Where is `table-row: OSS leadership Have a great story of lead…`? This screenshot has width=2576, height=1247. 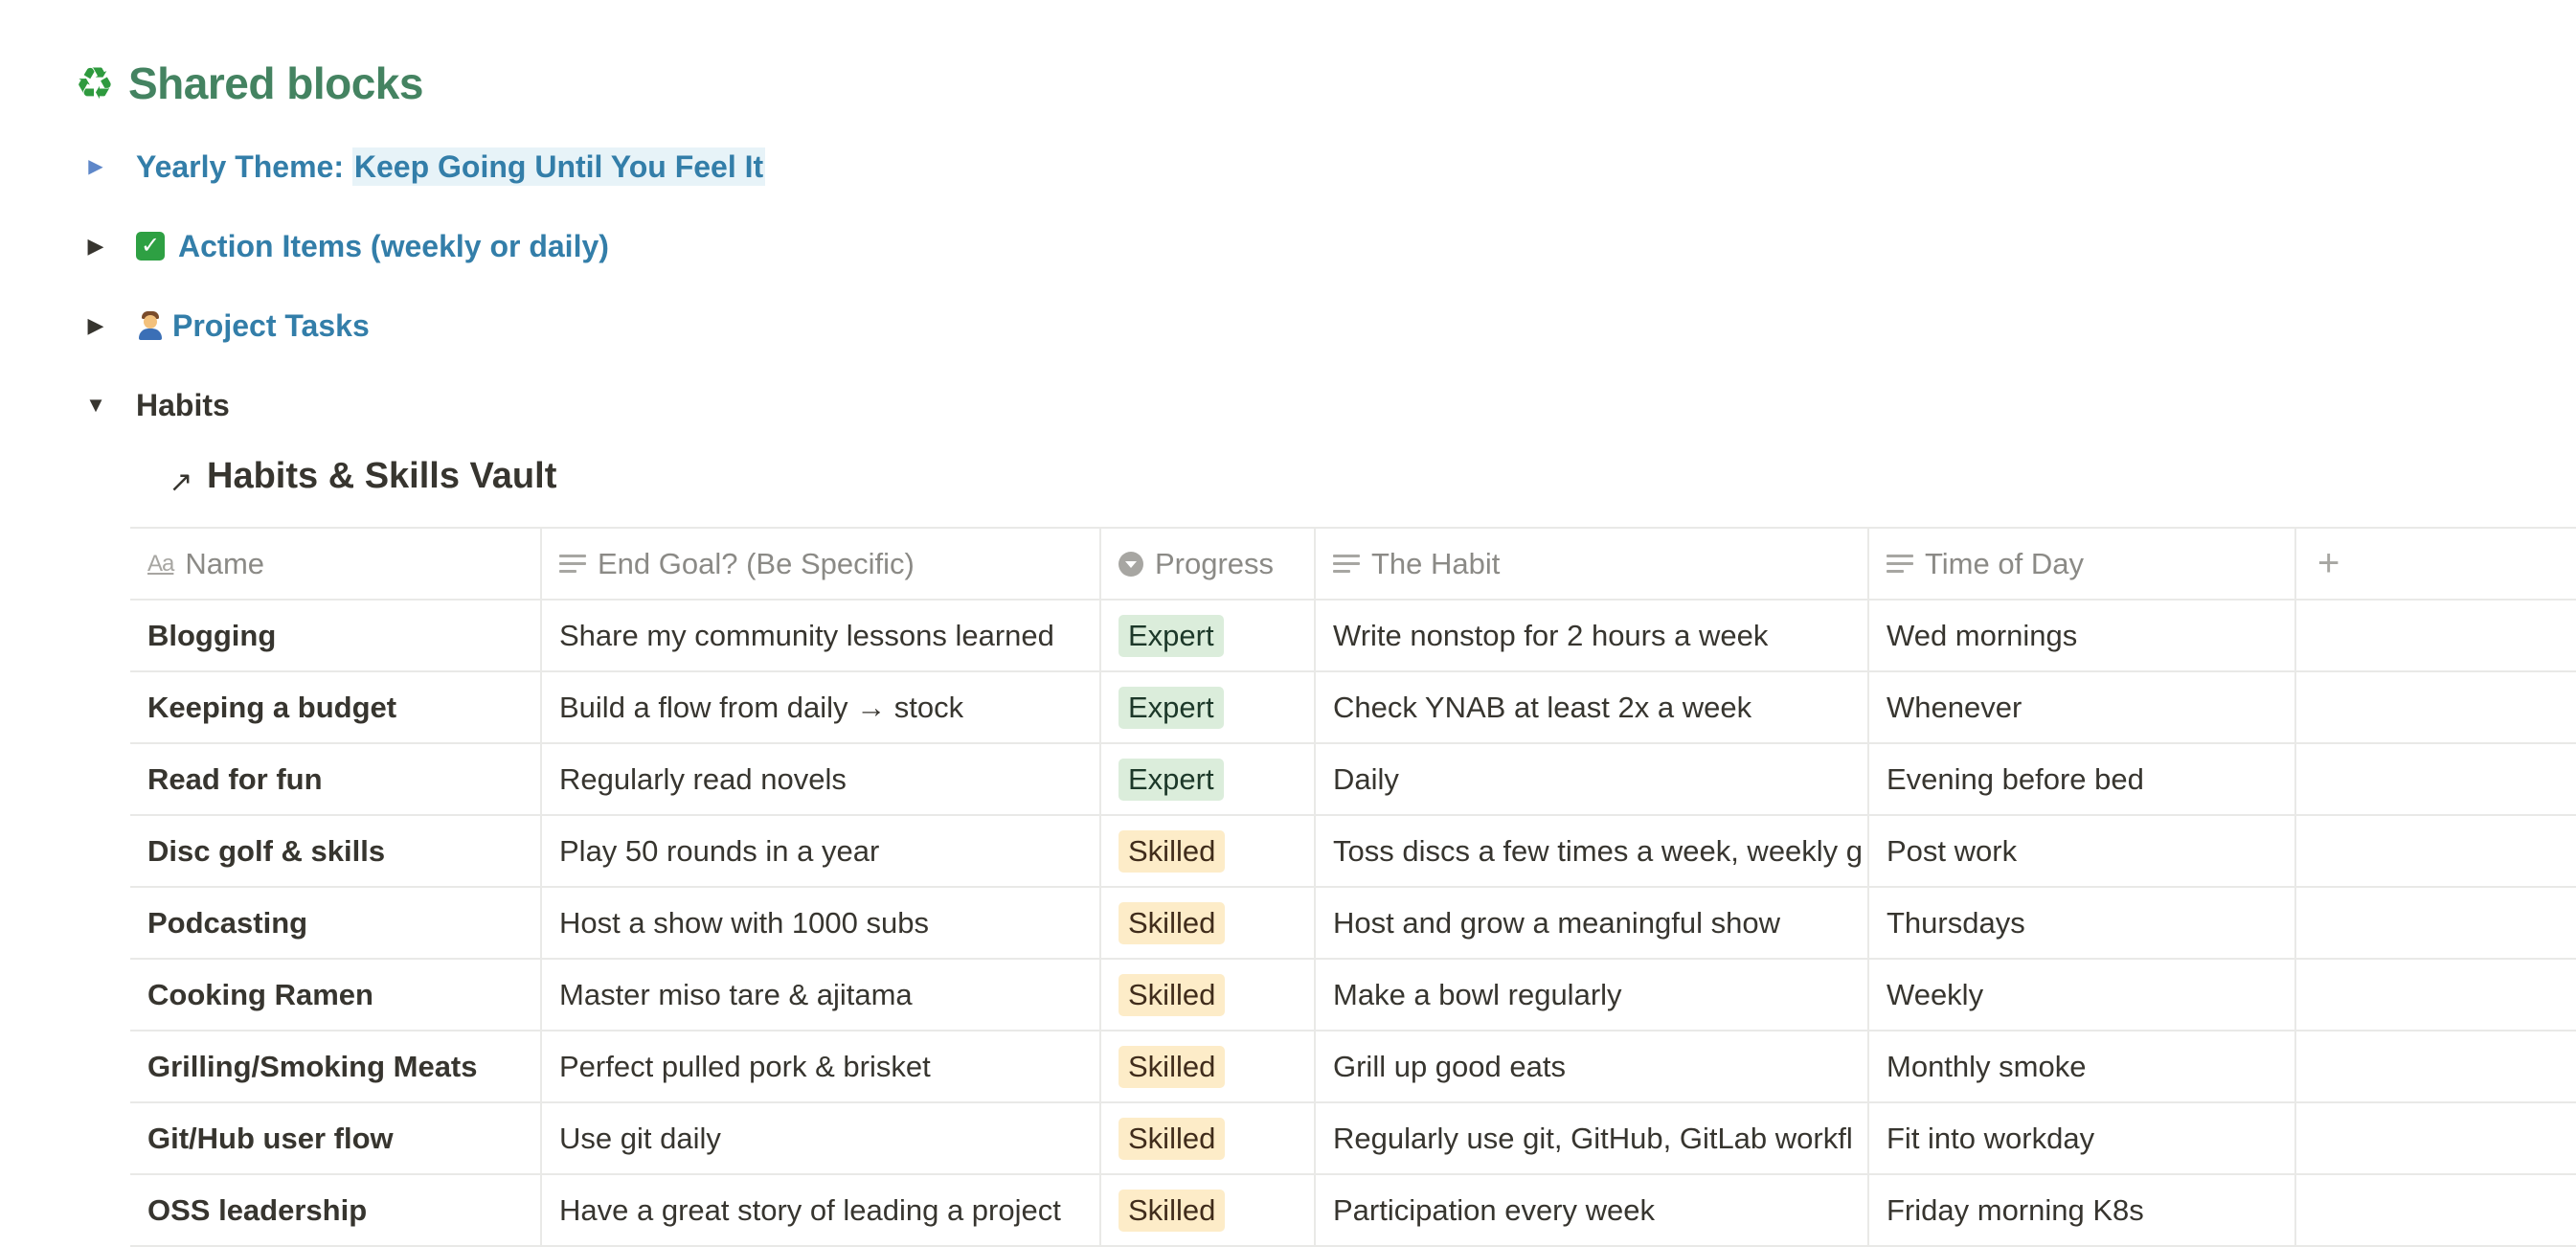 table-row: OSS leadership Have a great story of lead… is located at coordinates (1353, 1211).